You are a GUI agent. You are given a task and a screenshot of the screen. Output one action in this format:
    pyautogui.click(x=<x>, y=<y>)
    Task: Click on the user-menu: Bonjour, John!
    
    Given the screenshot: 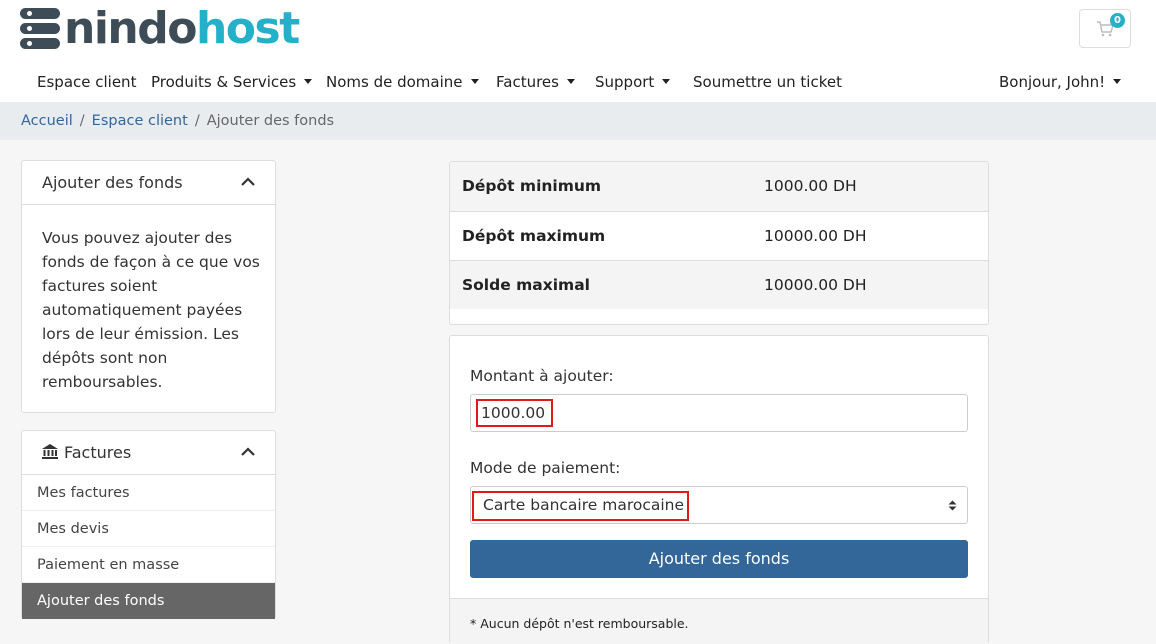 What is the action you would take?
    pyautogui.click(x=1060, y=82)
    